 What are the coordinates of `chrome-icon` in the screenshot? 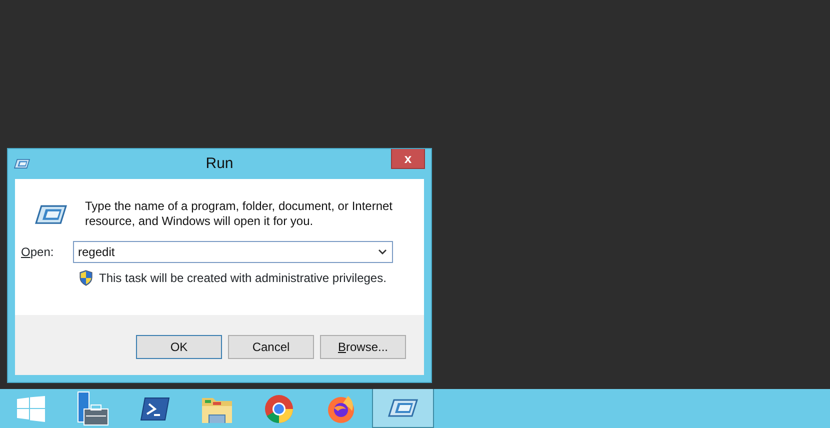 It's located at (279, 409).